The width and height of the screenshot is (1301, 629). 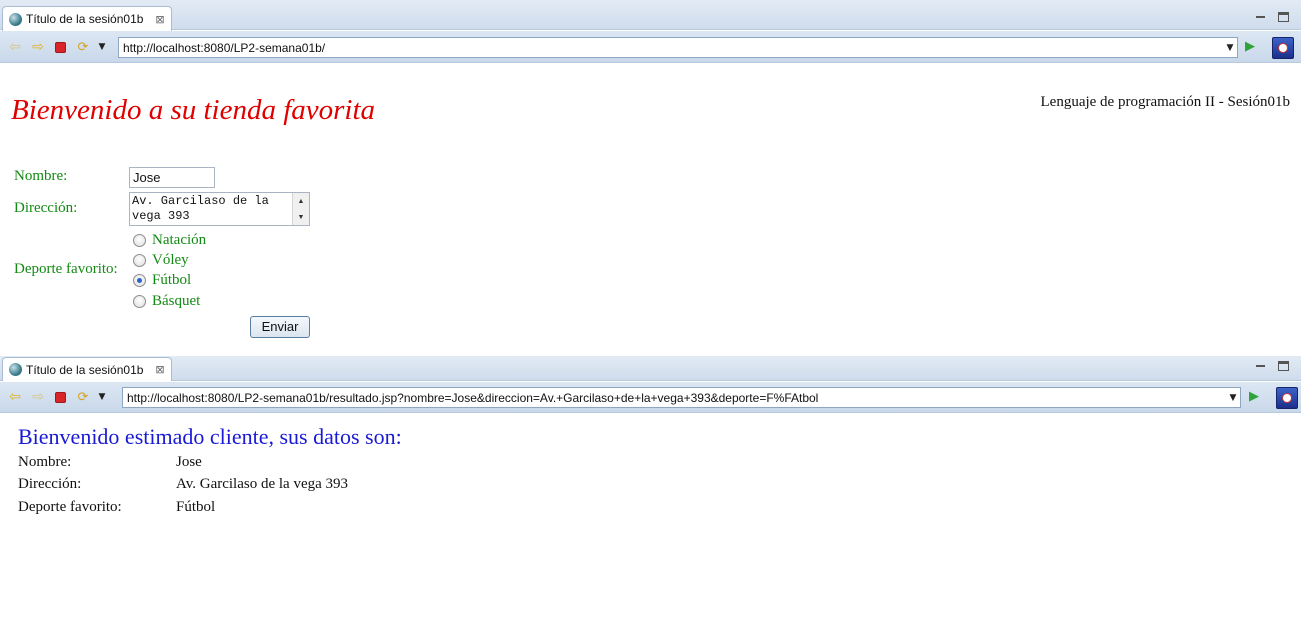 I want to click on radio-voley: Vóley, so click(x=161, y=260).